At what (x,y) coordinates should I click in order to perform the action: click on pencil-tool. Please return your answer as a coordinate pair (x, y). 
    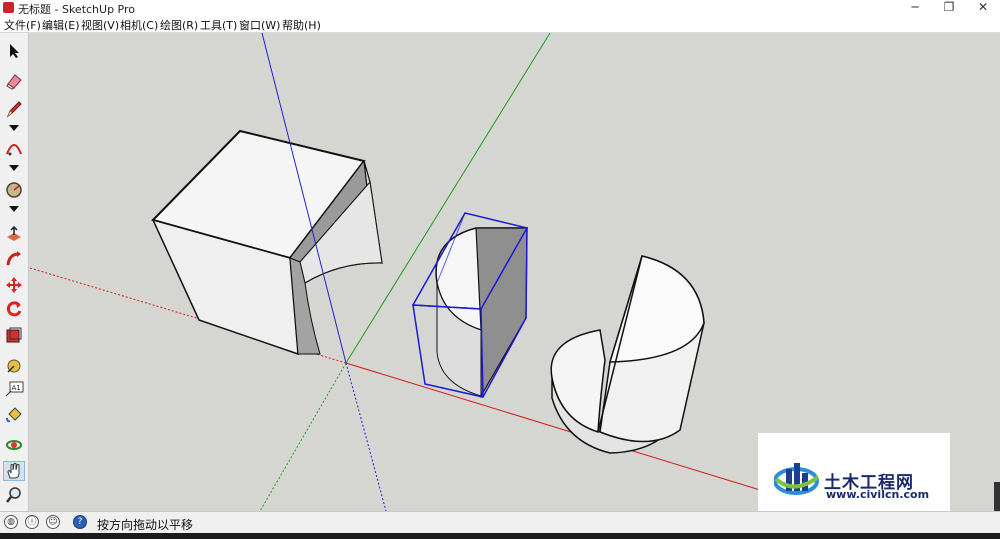
    Looking at the image, I should click on (14, 109).